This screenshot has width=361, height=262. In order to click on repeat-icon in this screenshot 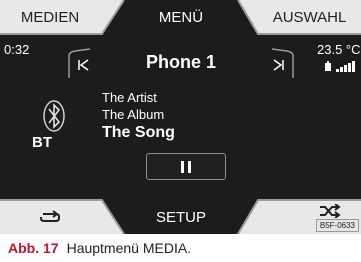, I will do `click(50, 216)`.